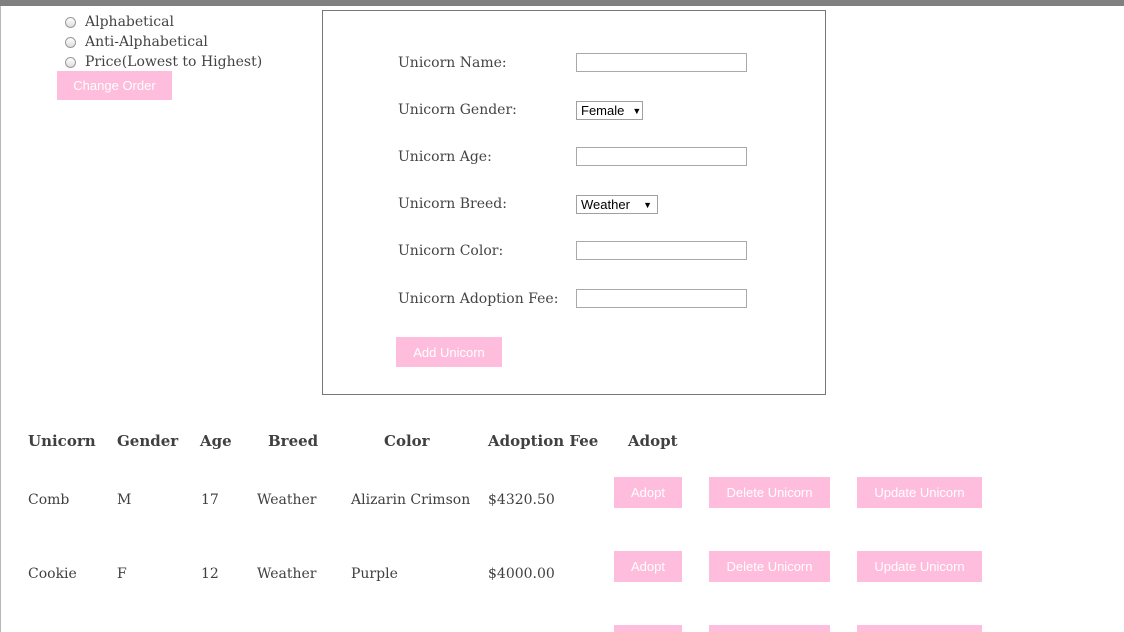 The image size is (1124, 632). What do you see at coordinates (919, 628) in the screenshot?
I see `update-unicorn-button` at bounding box center [919, 628].